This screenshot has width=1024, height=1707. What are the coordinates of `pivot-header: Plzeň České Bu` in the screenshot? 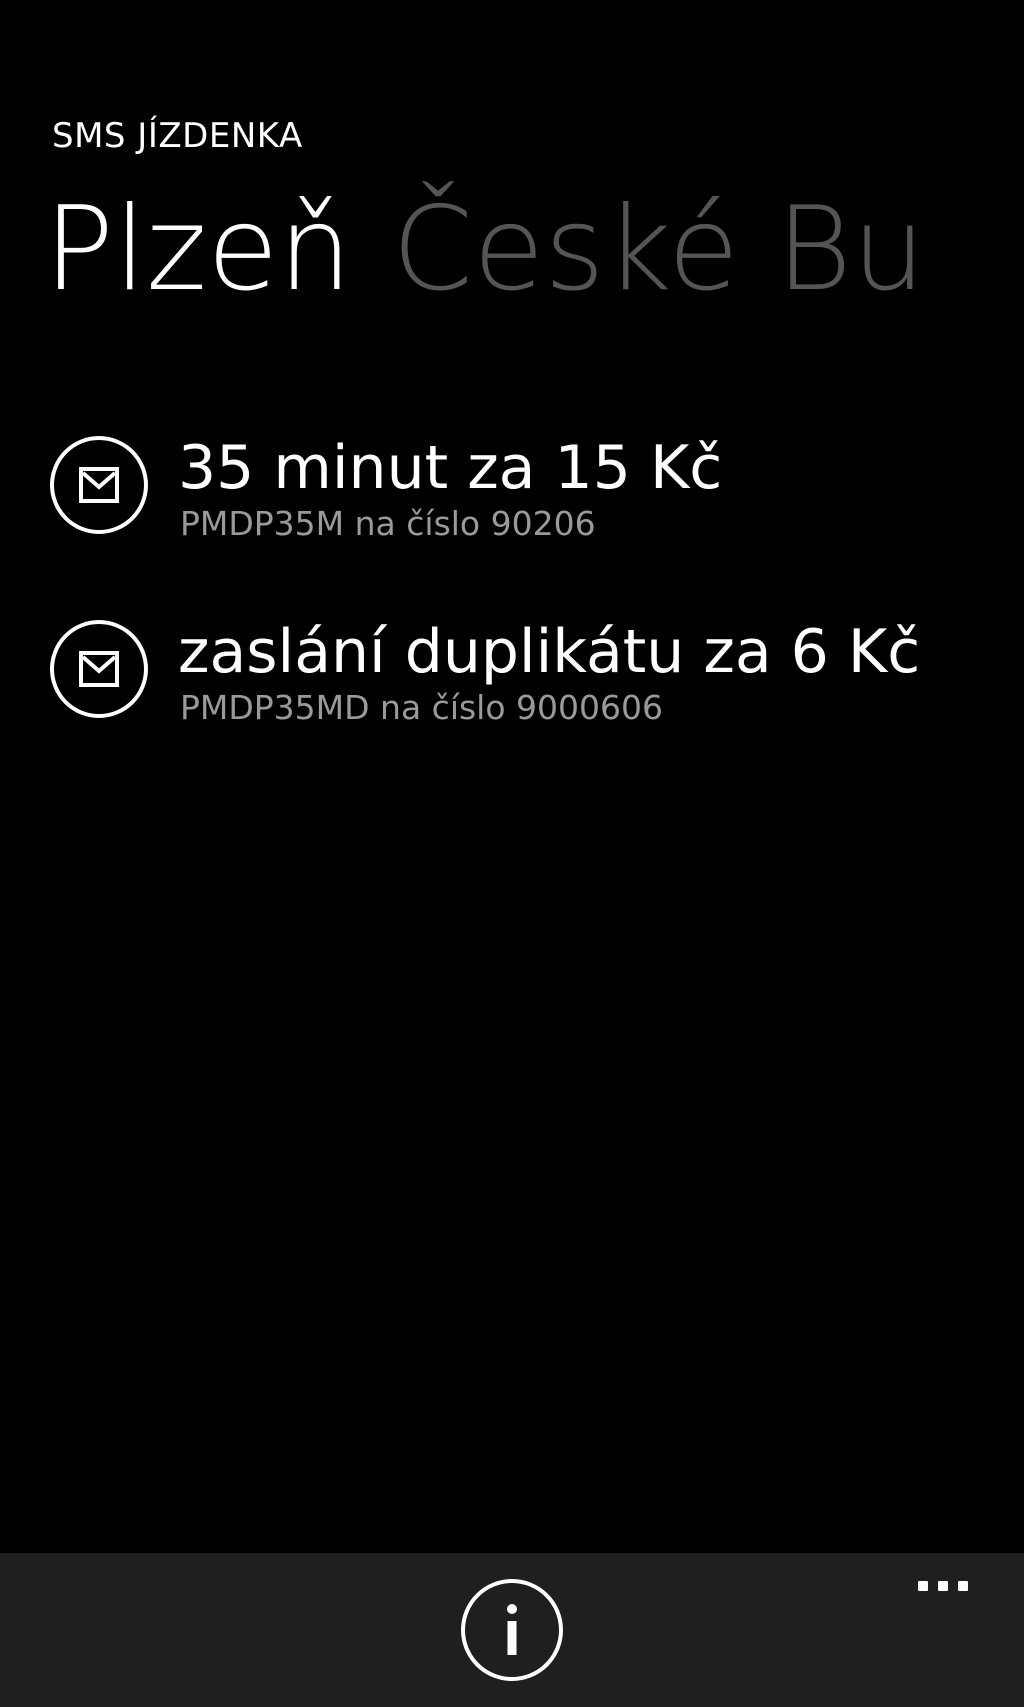 It's located at (534, 260).